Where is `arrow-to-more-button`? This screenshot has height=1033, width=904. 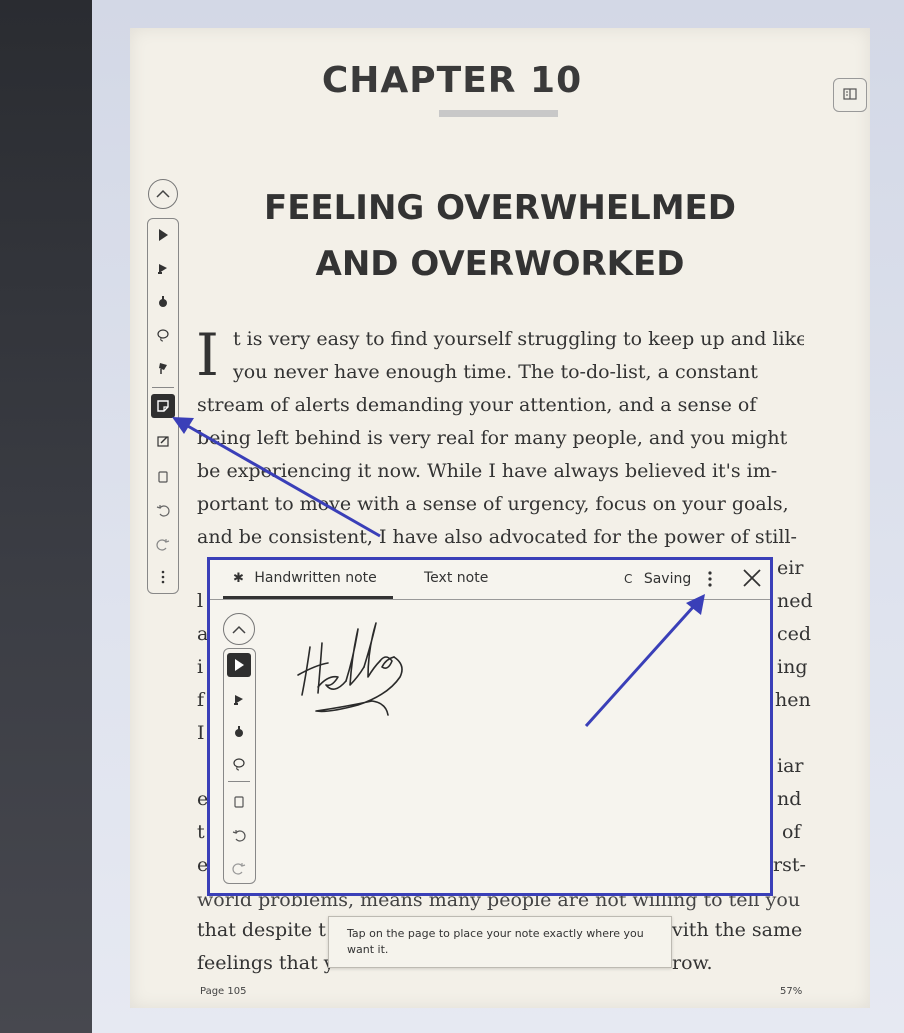
arrow-to-more-button is located at coordinates (644, 661).